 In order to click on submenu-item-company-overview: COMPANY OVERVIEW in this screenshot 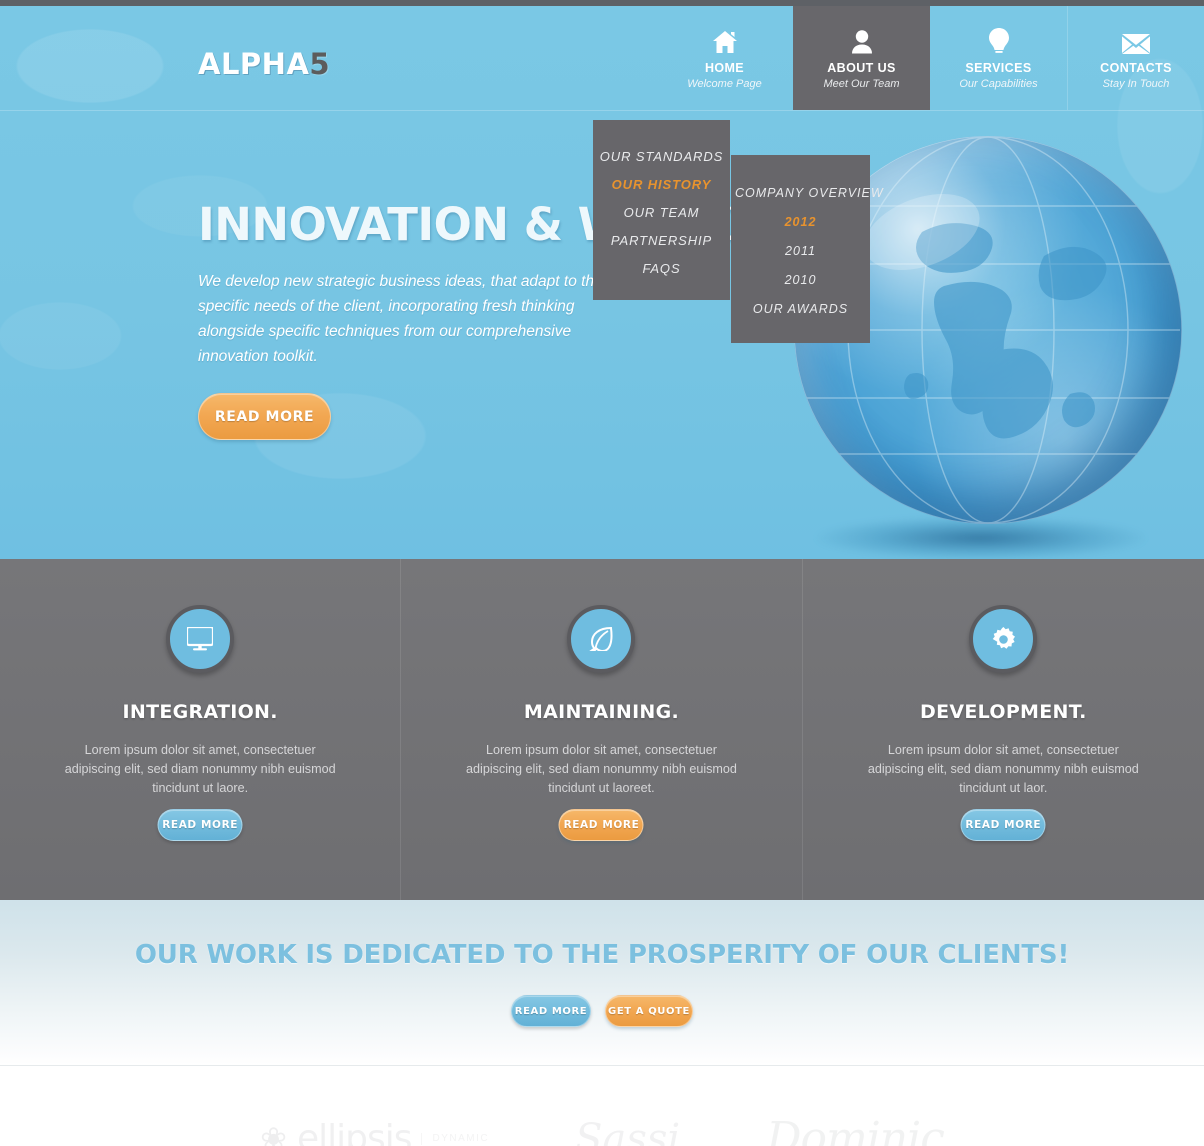, I will do `click(807, 192)`.